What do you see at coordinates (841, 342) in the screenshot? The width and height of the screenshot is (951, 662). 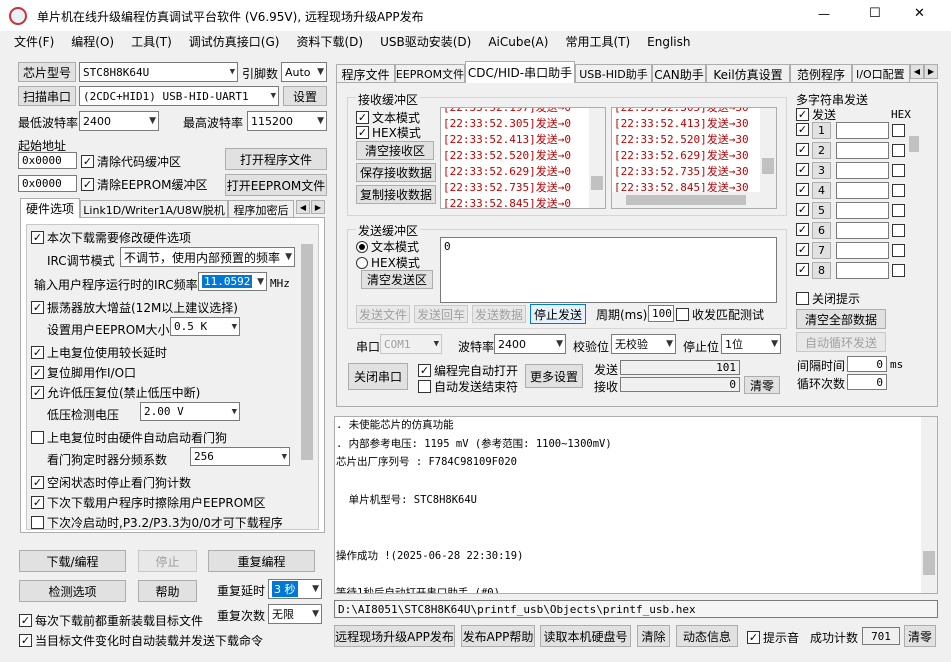 I see `auto-loop-send-button: 自动循环发送` at bounding box center [841, 342].